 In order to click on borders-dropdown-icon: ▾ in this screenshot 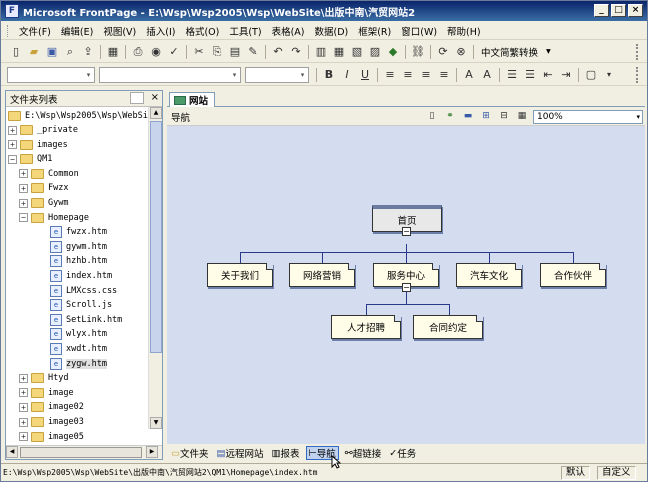, I will do `click(609, 75)`.